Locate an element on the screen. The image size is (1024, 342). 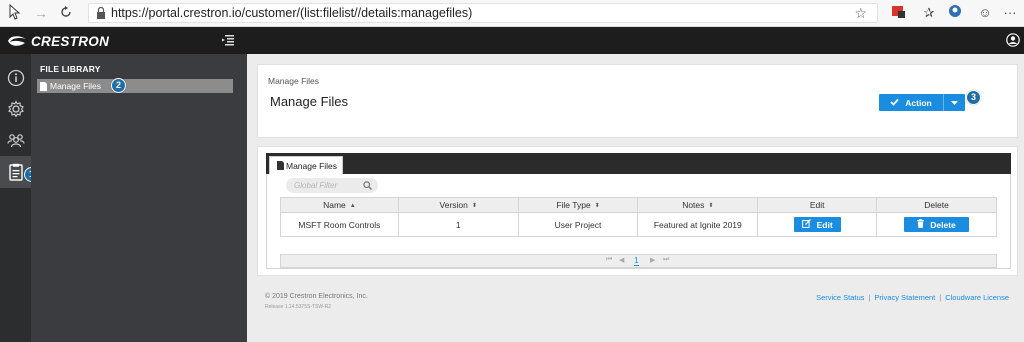
global-filter-input is located at coordinates (327, 185).